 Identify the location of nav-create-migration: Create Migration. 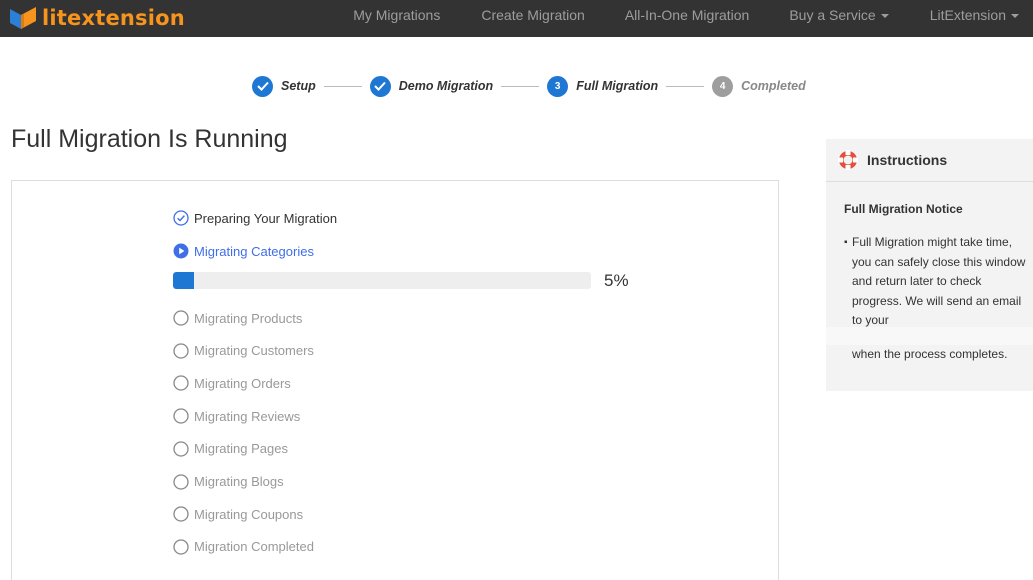
(533, 18).